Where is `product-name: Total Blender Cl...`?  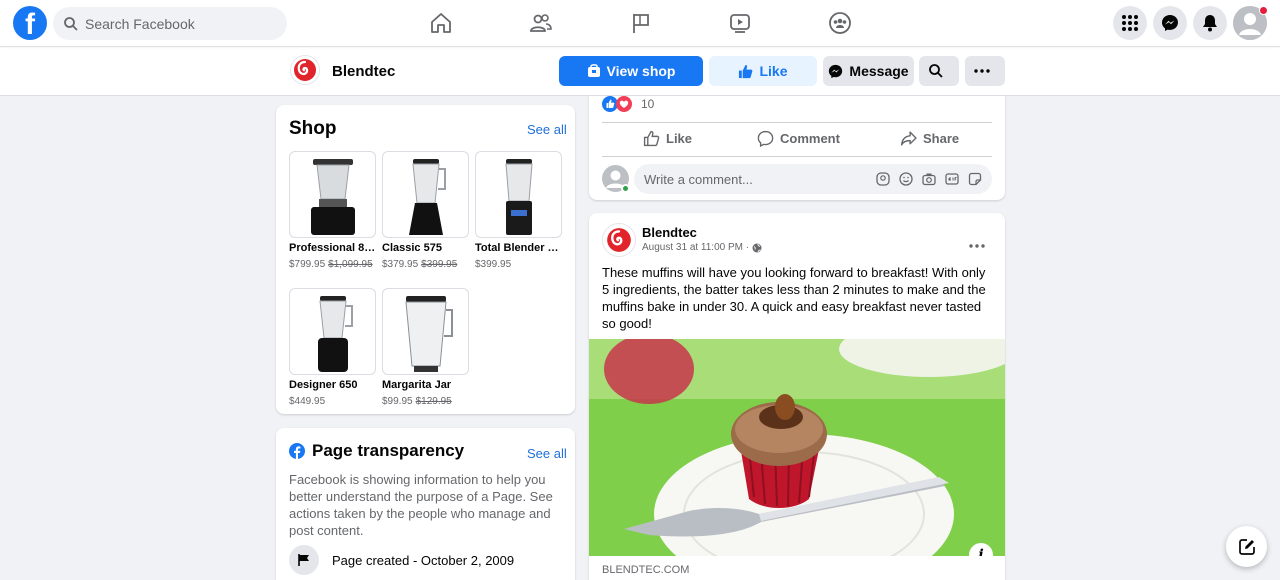 product-name: Total Blender Cl... is located at coordinates (518, 248).